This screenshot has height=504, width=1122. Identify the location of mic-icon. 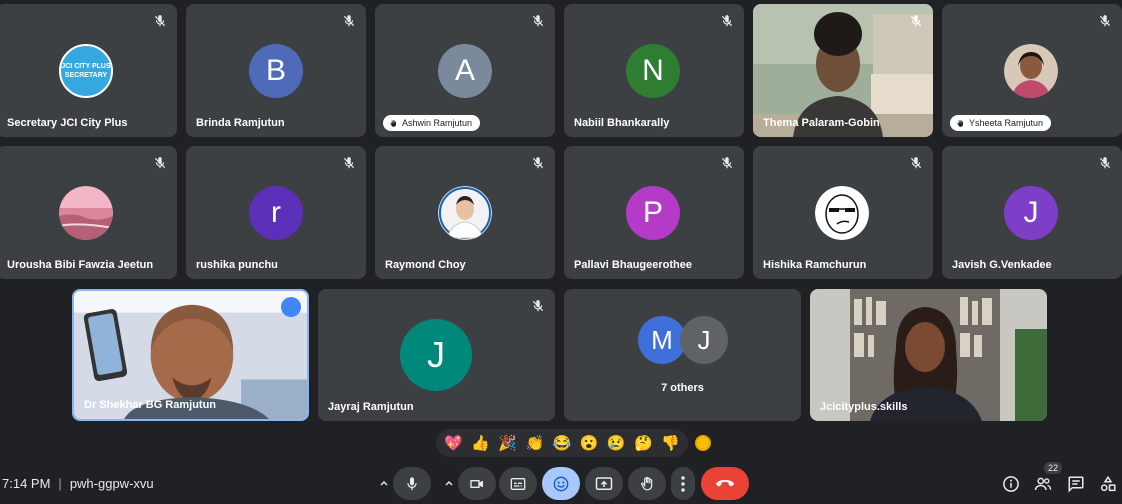
(412, 483).